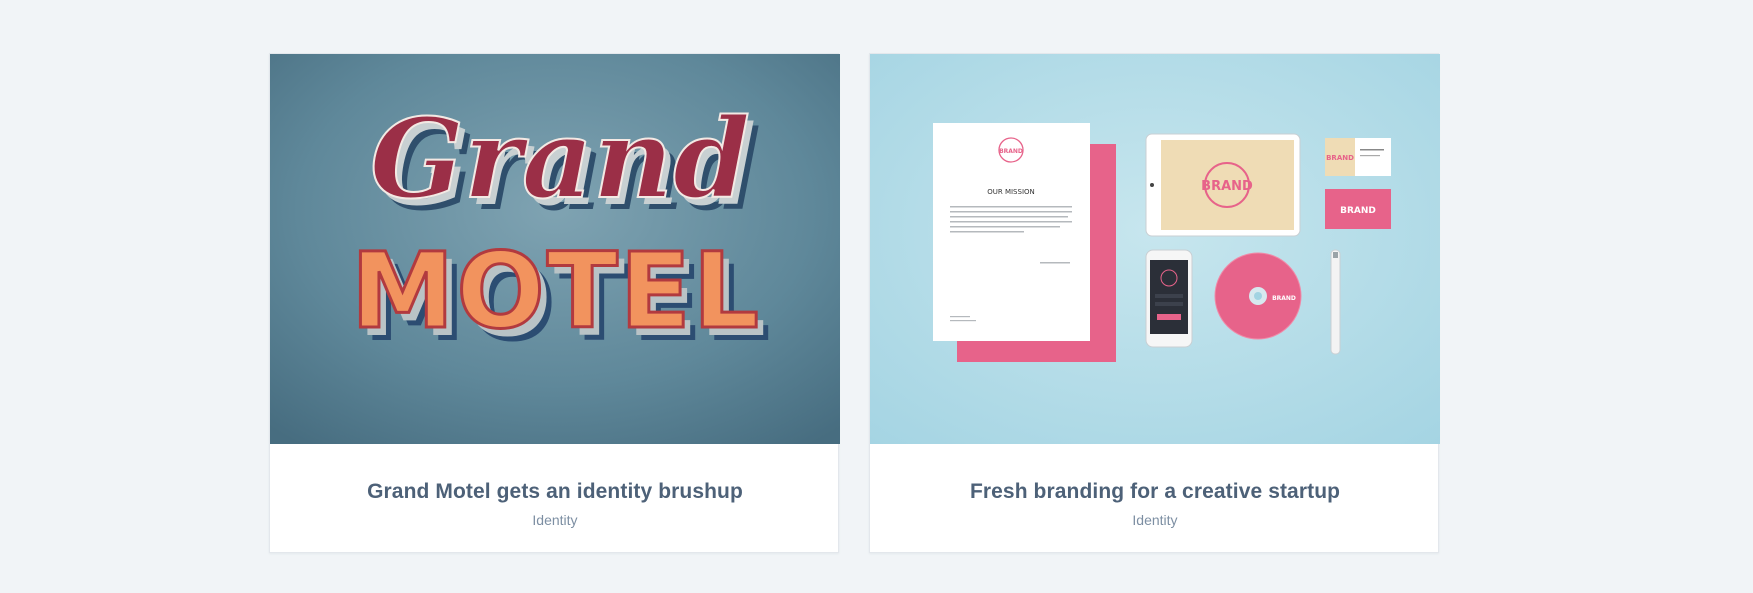 Image resolution: width=1753 pixels, height=593 pixels. Describe the element at coordinates (556, 291) in the screenshot. I see `block-word-motel: MOTEL` at that location.